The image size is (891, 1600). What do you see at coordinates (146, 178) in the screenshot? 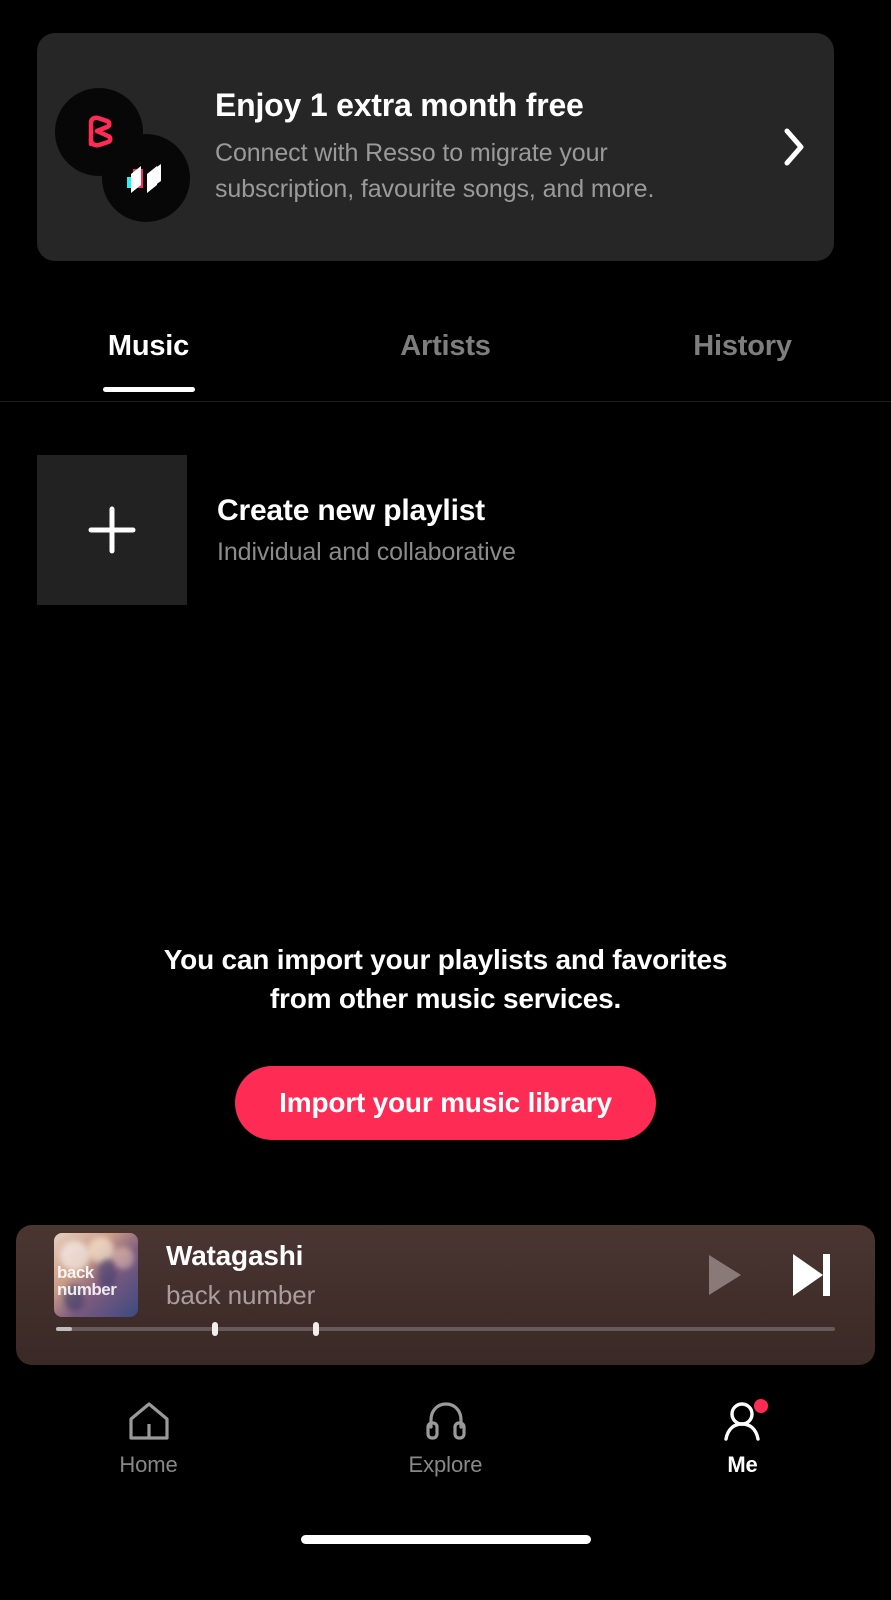
I see `tiktok-music-logo-icon` at bounding box center [146, 178].